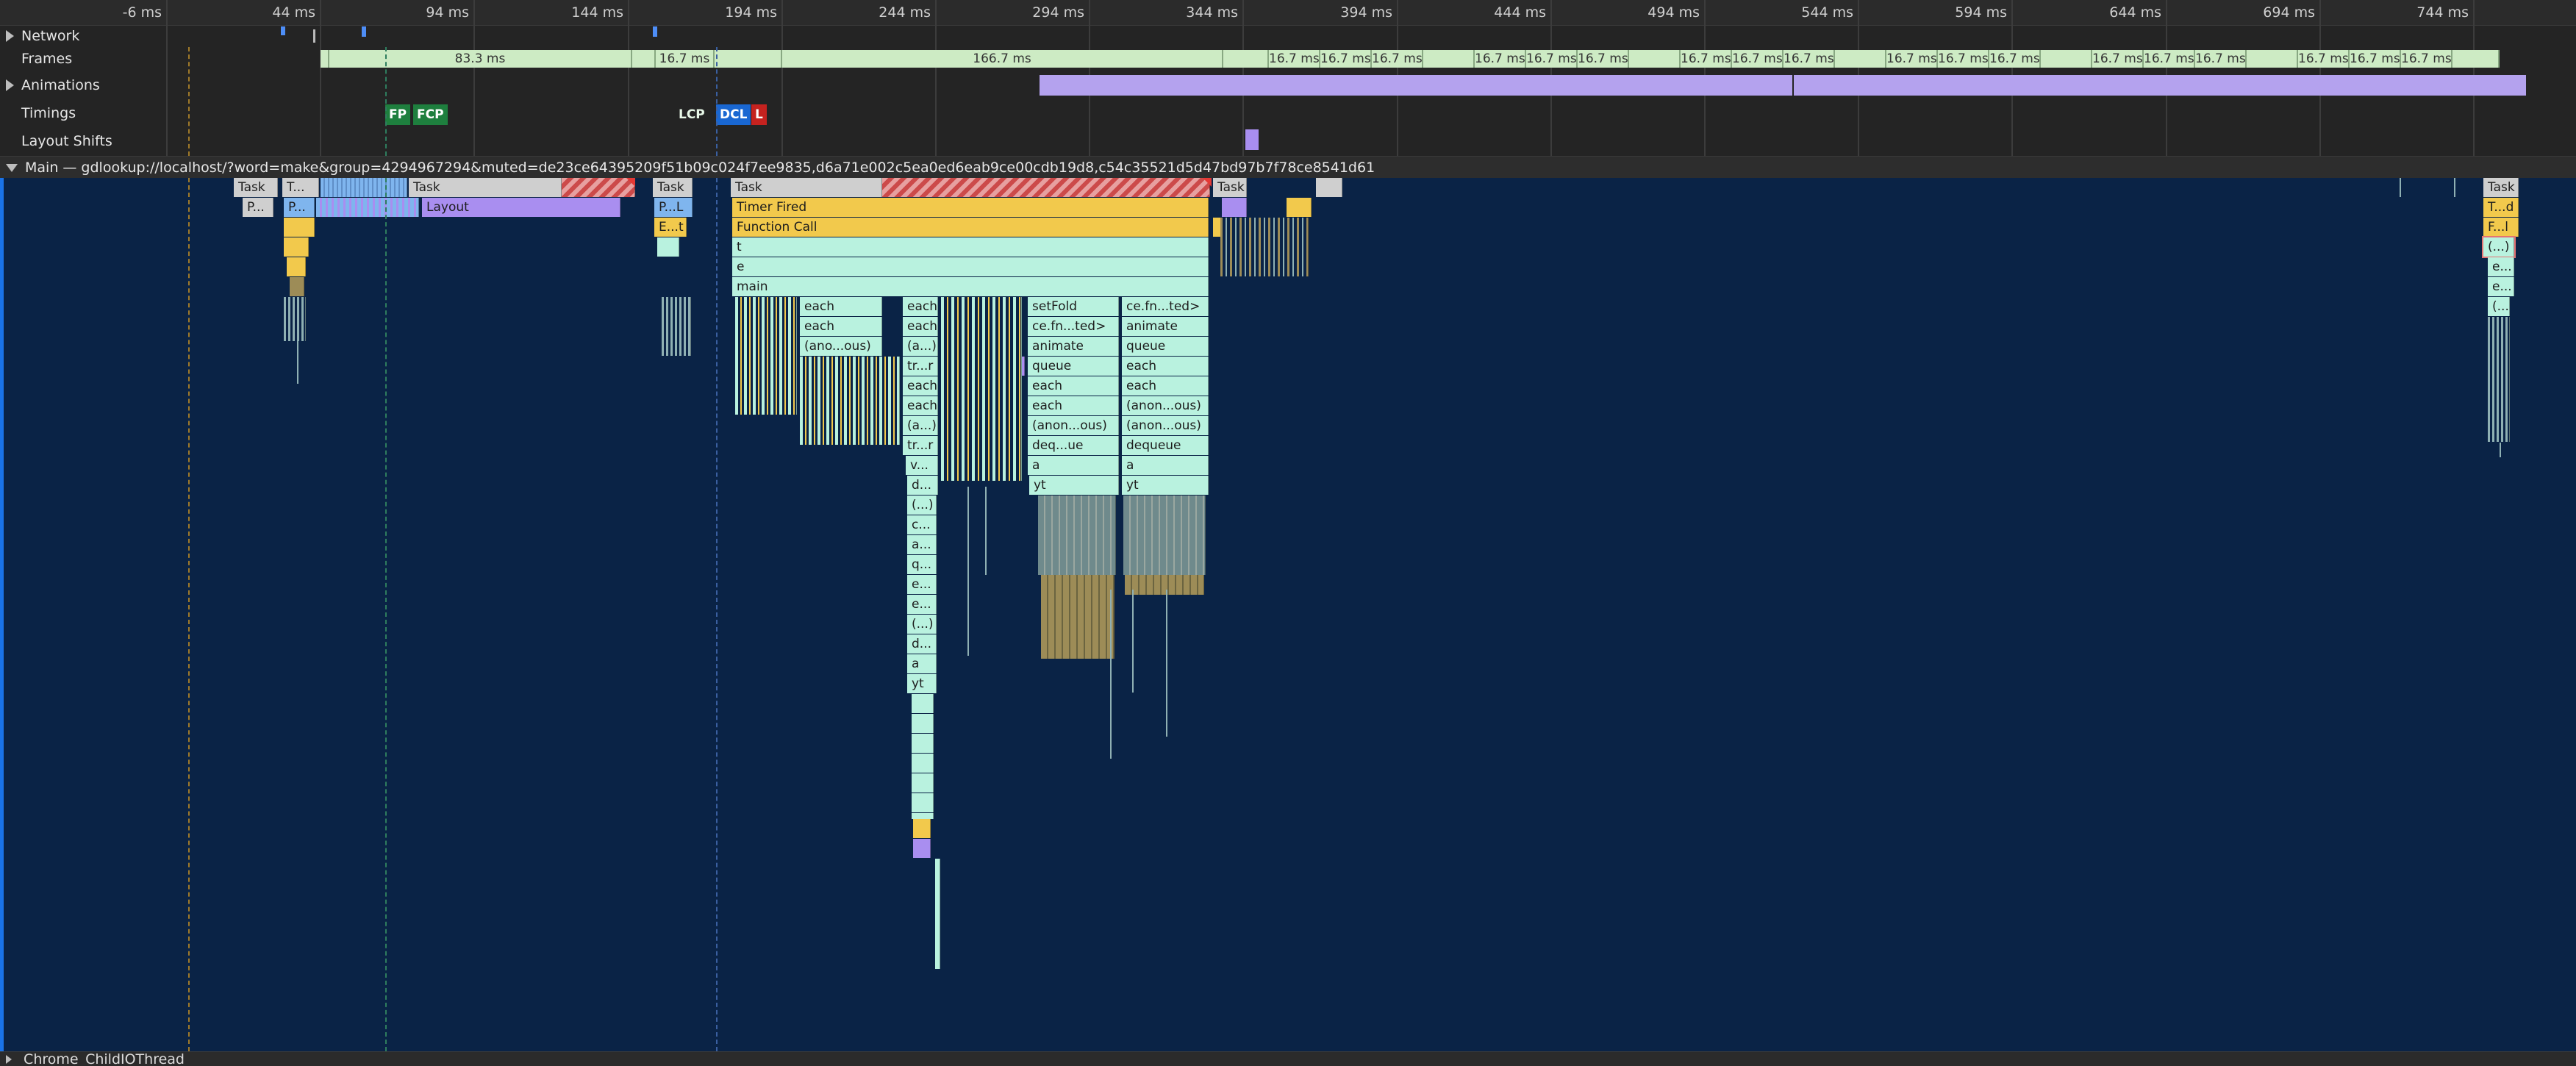 The width and height of the screenshot is (2576, 1066). I want to click on flame-yt: yt, so click(1165, 486).